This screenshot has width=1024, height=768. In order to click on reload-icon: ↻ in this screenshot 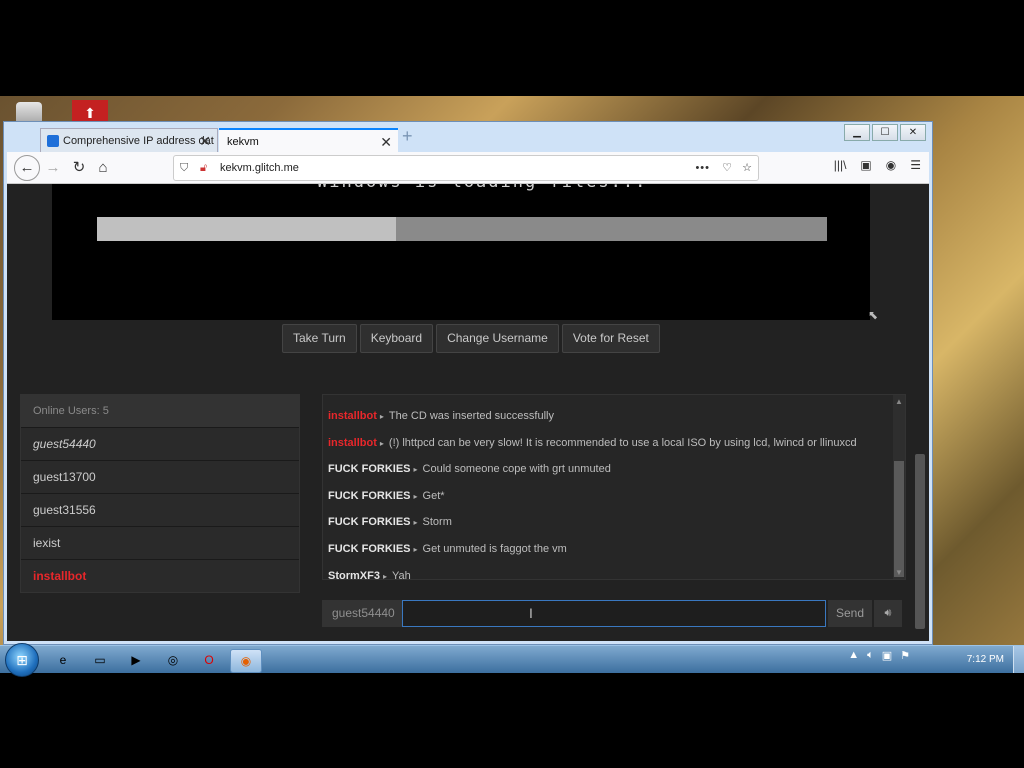, I will do `click(79, 168)`.